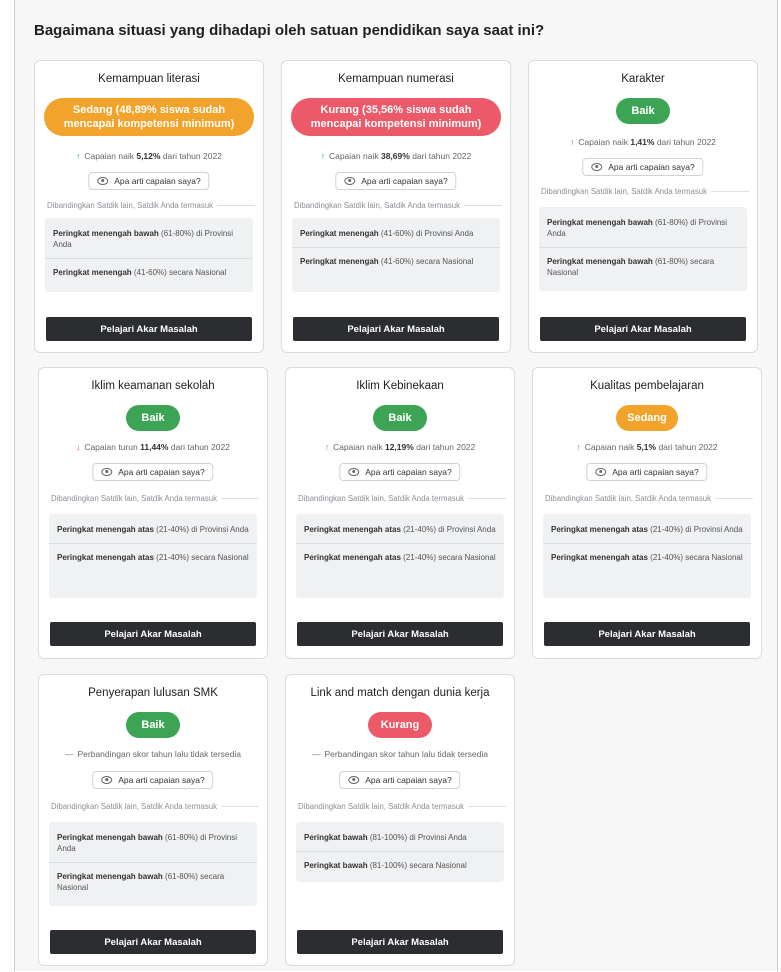 This screenshot has width=781, height=972. Describe the element at coordinates (111, 447) in the screenshot. I see `trend-prefix: Capaian turun` at that location.